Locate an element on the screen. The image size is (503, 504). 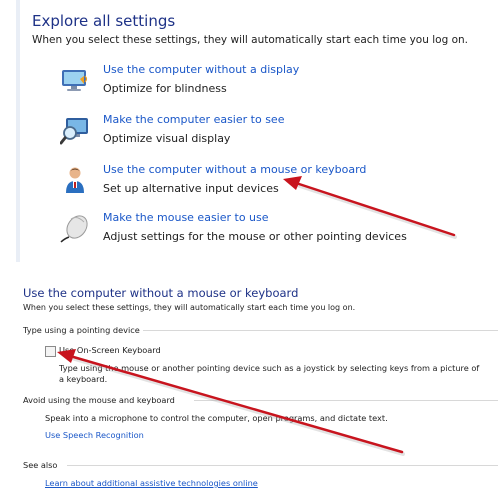
desc-optimize-visual: Optimize visual display is located at coordinates (167, 138).